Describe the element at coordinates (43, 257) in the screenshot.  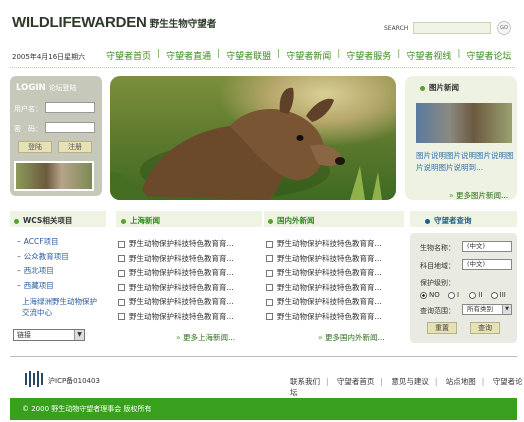
I see `wcs-item: 公众教育项目` at that location.